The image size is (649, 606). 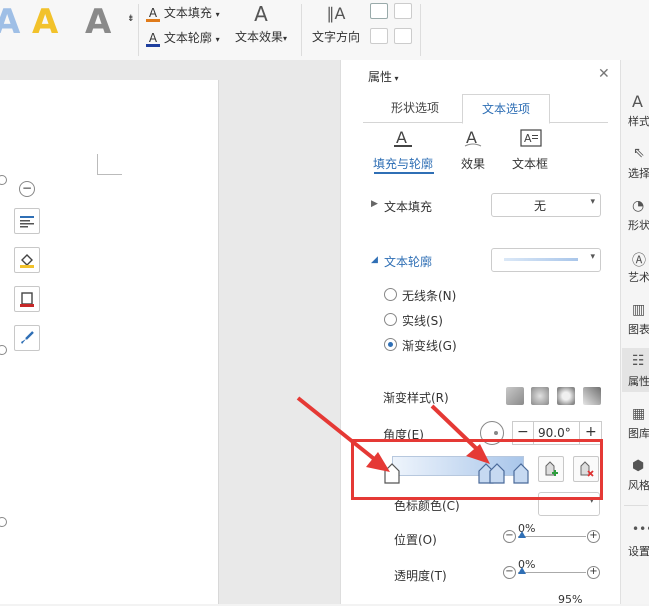 I want to click on more-icon: •••, so click(x=640, y=529).